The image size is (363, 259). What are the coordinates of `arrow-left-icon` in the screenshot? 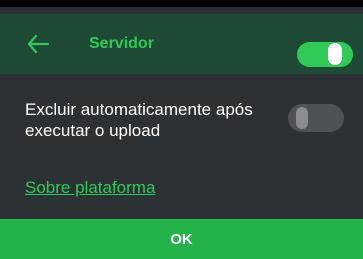 It's located at (38, 44).